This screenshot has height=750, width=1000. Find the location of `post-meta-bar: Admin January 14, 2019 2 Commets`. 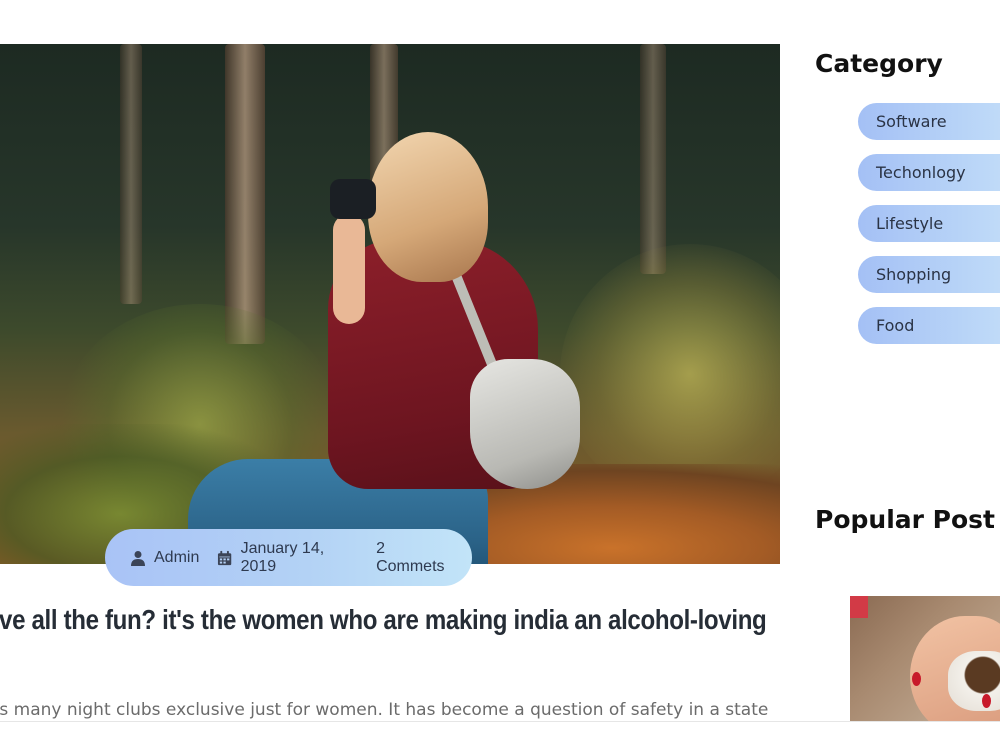

post-meta-bar: Admin January 14, 2019 2 Commets is located at coordinates (288, 557).